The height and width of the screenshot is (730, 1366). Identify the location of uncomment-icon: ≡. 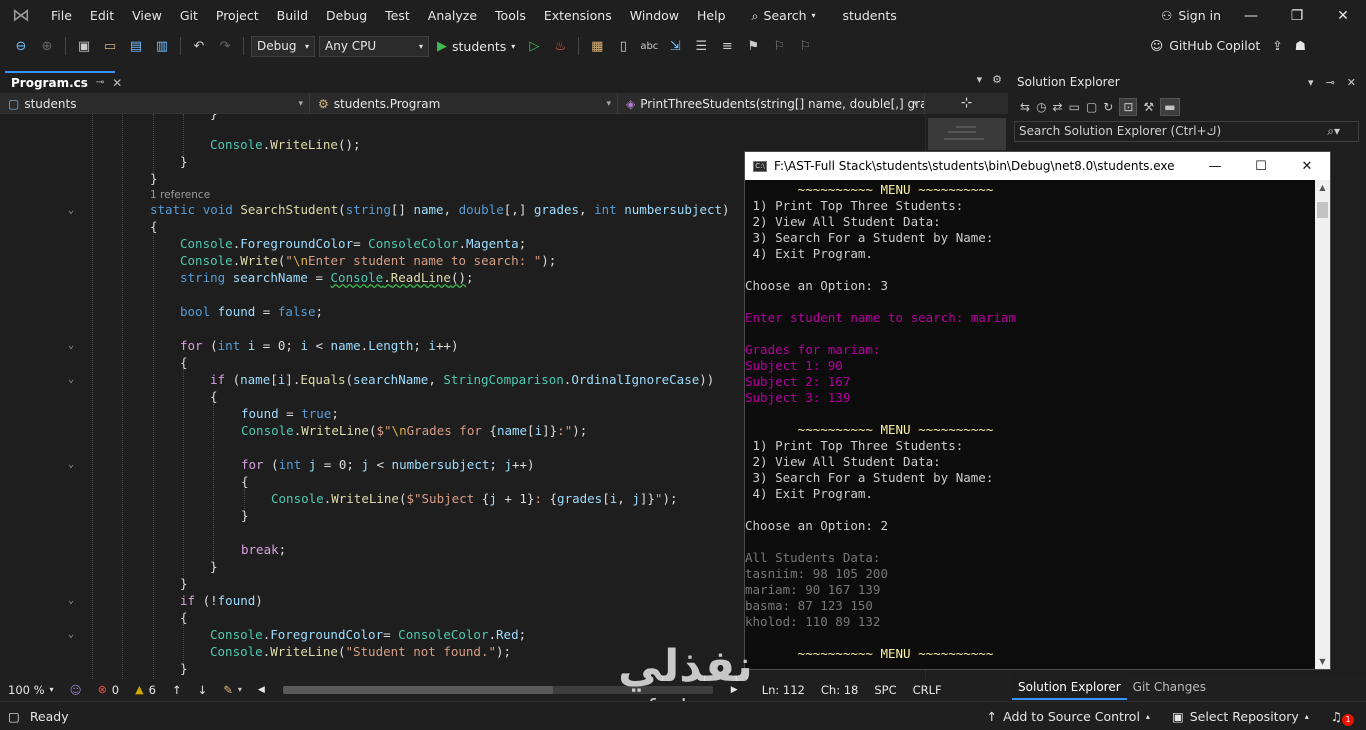
(727, 46).